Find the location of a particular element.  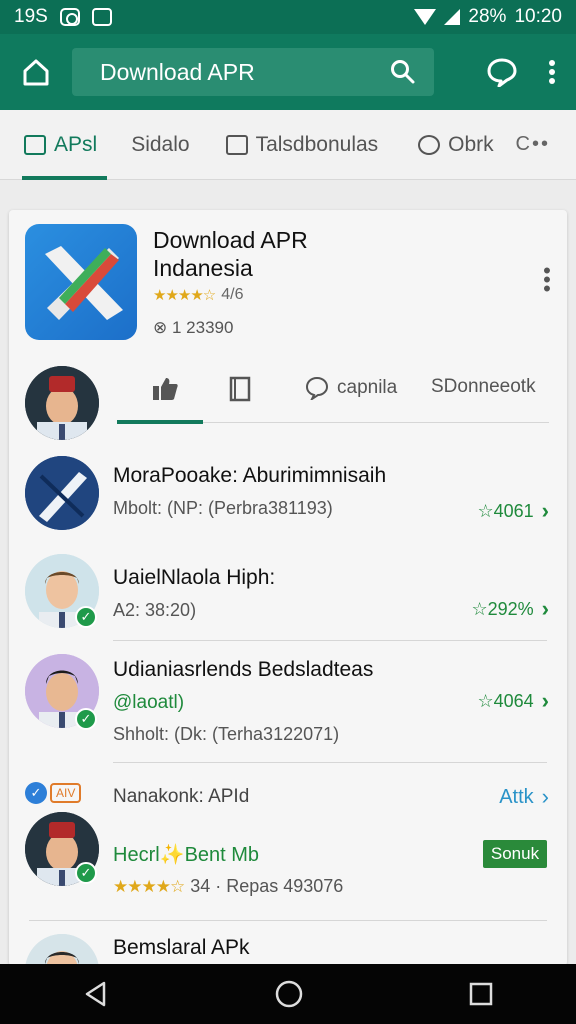

download-icon: ⊗ is located at coordinates (160, 327).